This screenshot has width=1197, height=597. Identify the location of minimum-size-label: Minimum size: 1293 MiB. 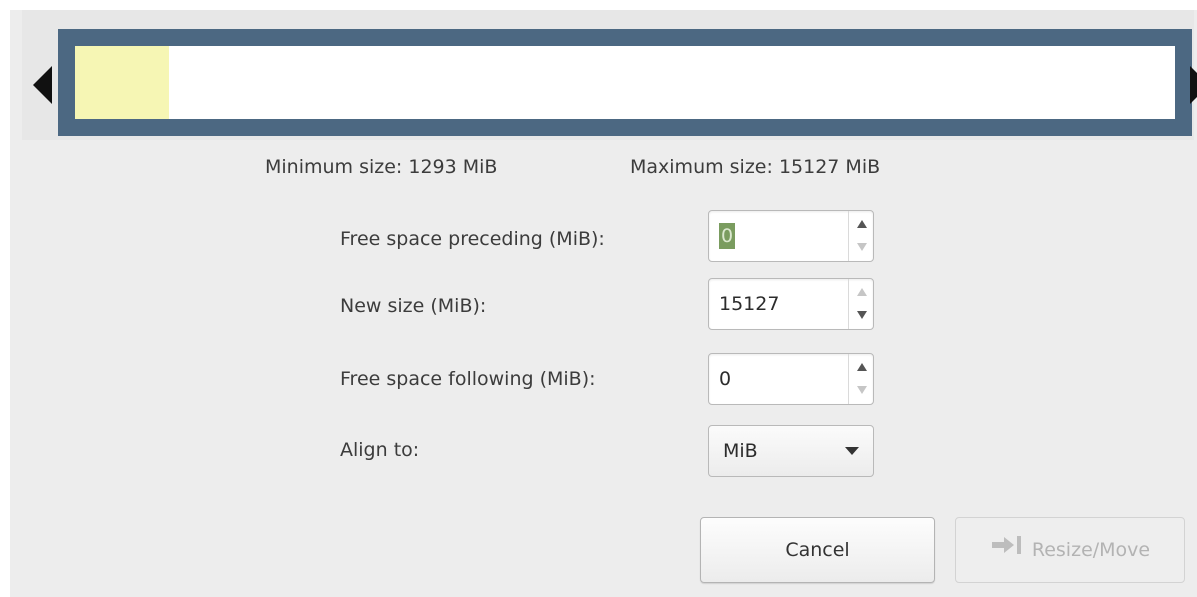
(381, 167).